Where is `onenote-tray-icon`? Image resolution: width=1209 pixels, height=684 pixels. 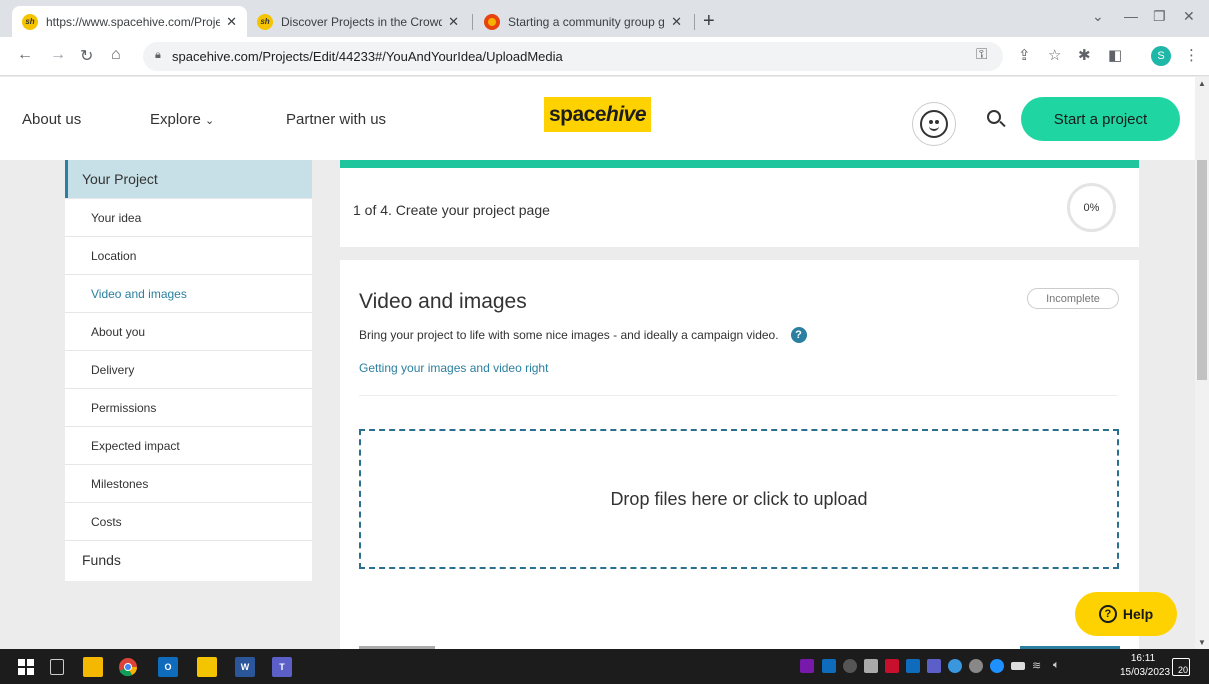 onenote-tray-icon is located at coordinates (807, 666).